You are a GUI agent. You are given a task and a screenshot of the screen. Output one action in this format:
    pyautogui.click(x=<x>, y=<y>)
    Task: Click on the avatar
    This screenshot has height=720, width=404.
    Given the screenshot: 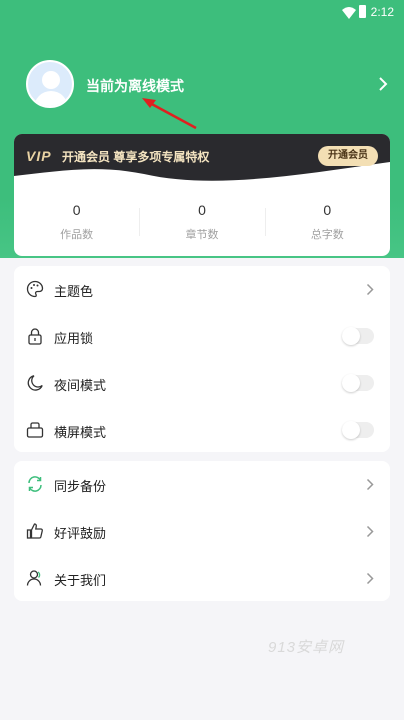 What is the action you would take?
    pyautogui.click(x=50, y=84)
    